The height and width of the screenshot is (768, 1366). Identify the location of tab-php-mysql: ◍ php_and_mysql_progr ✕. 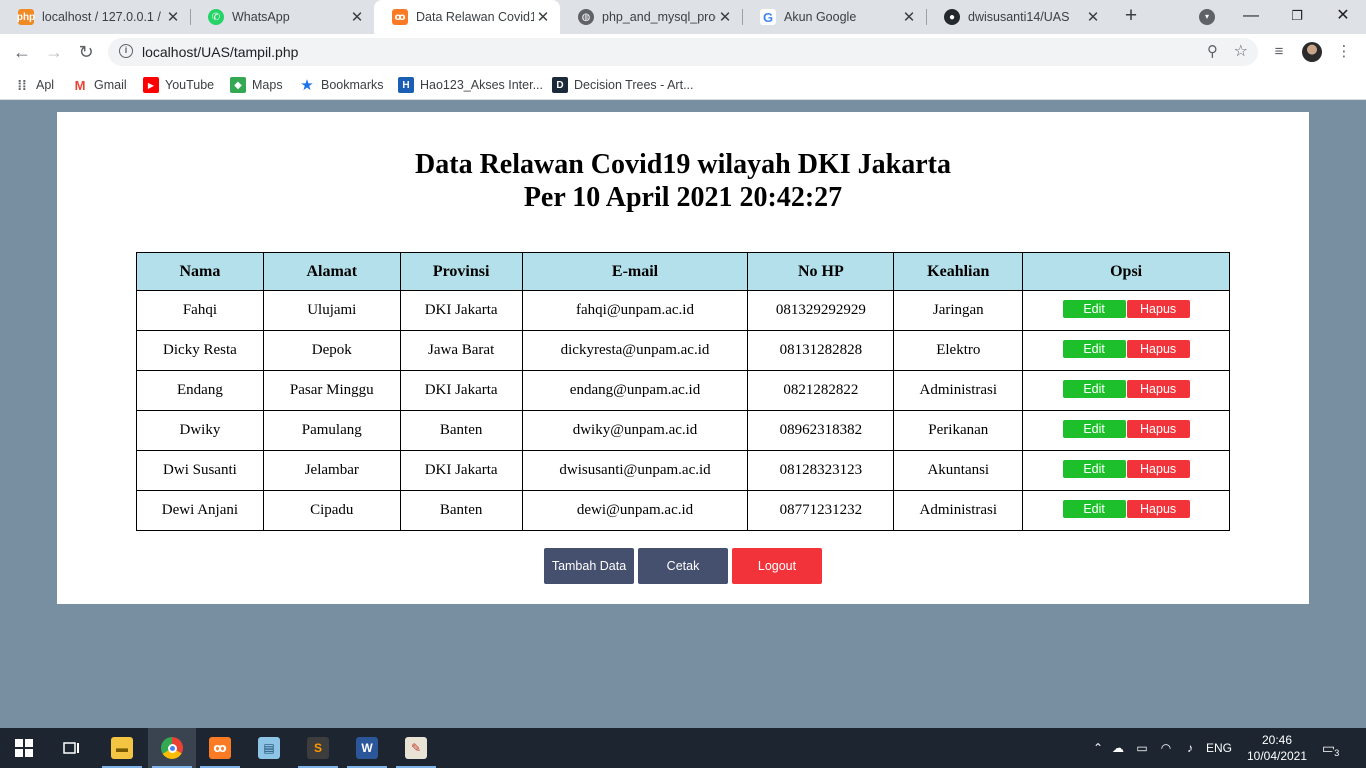
(651, 17).